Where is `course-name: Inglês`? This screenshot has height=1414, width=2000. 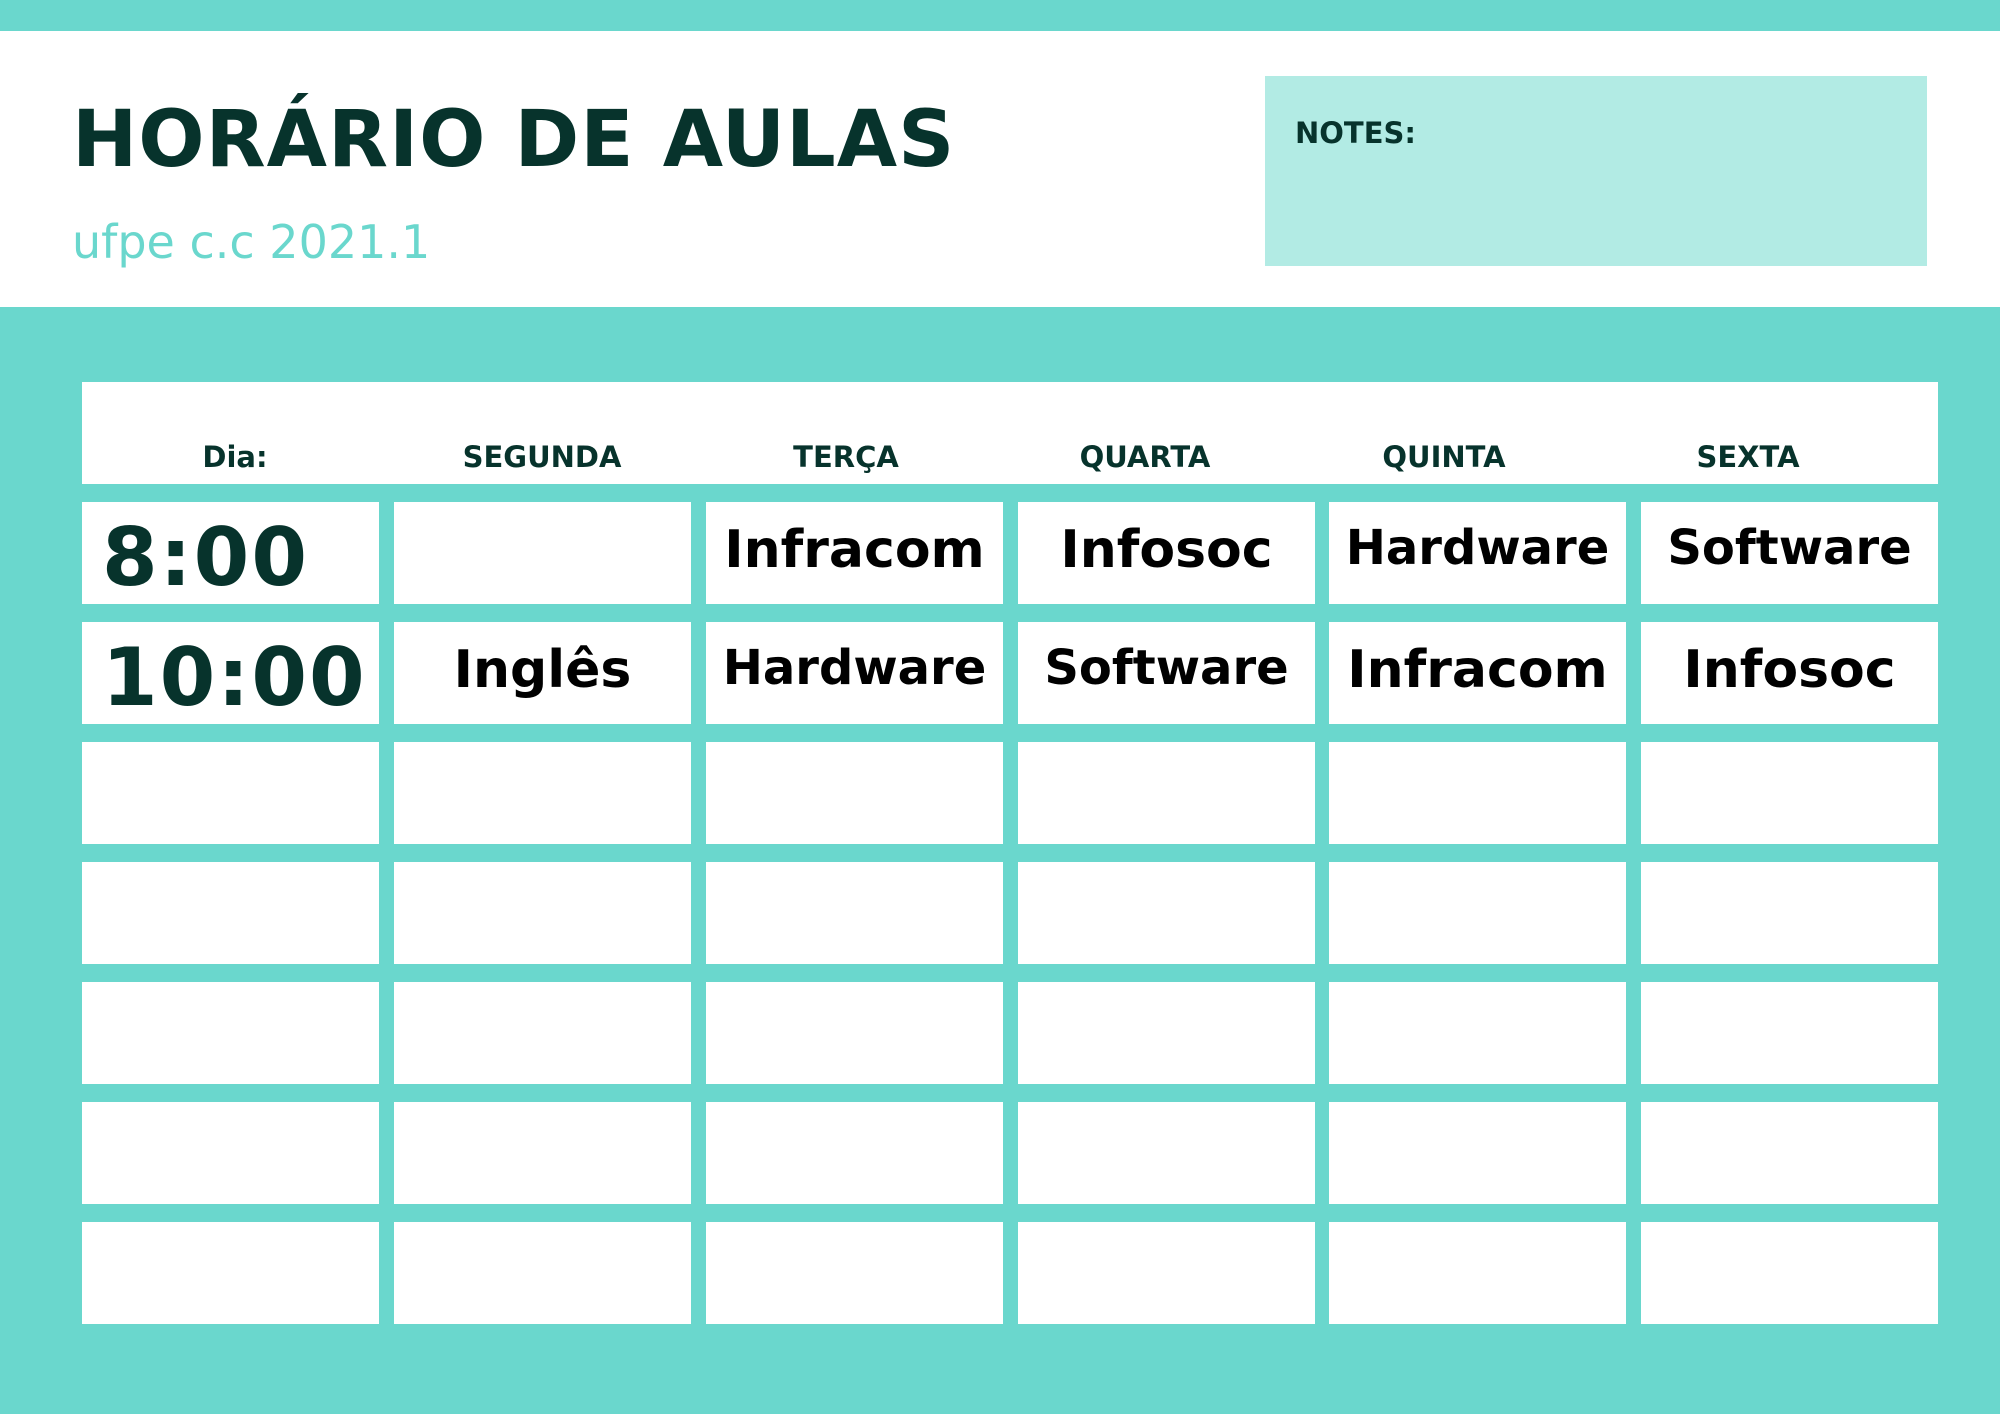
course-name: Inglês is located at coordinates (542, 670).